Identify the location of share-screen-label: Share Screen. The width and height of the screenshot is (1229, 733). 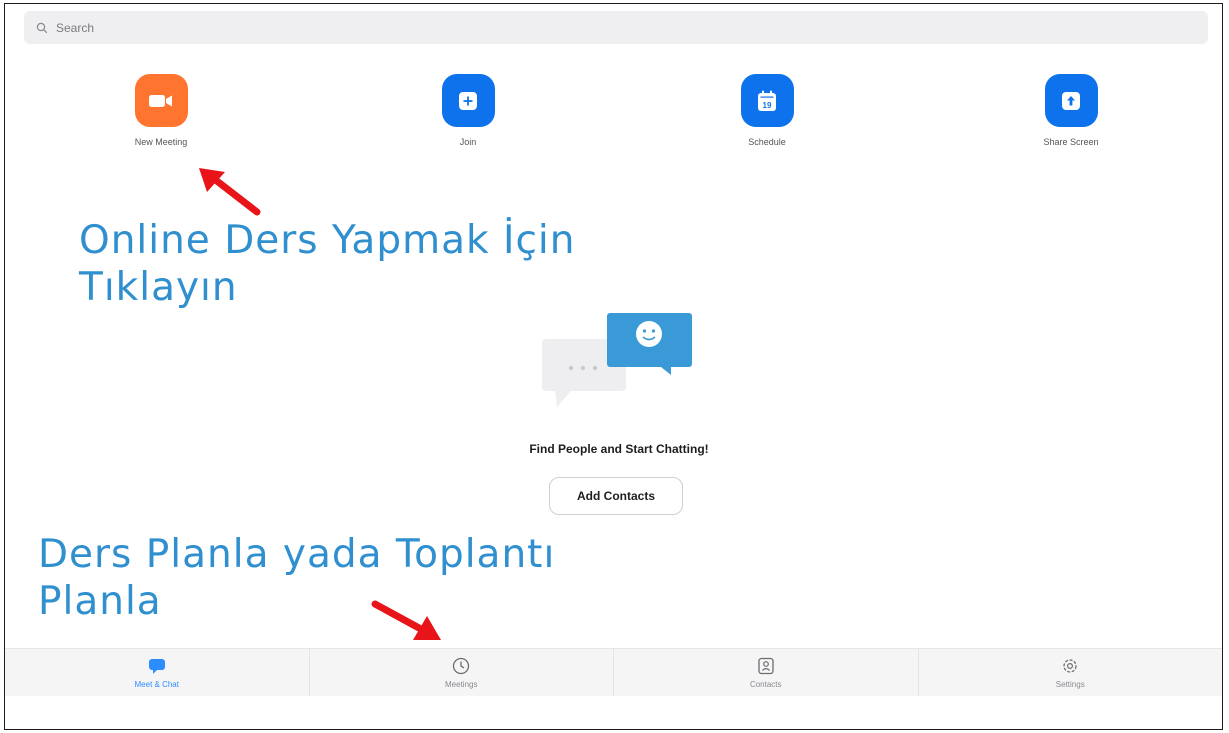
(1071, 142).